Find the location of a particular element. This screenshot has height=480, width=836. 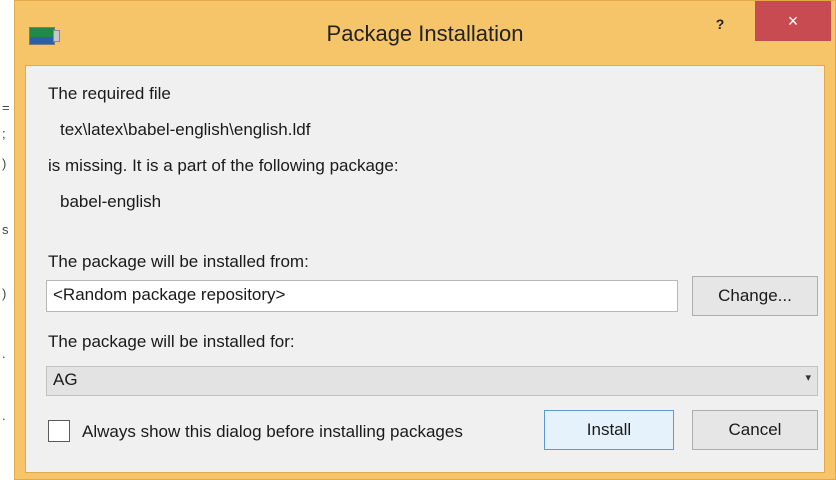

package-name: babel-english is located at coordinates (111, 201).